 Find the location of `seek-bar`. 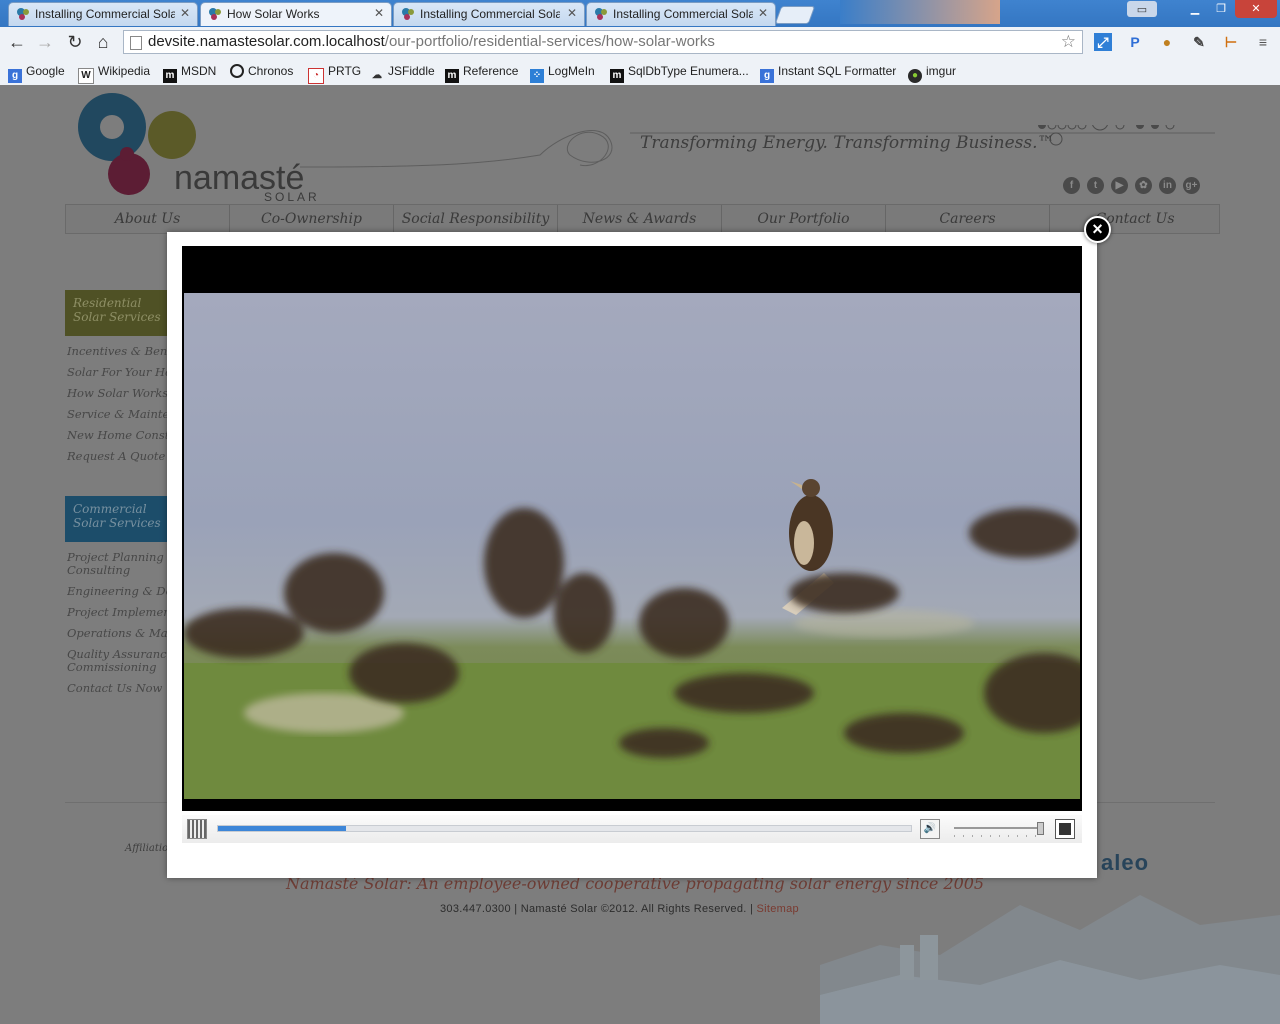

seek-bar is located at coordinates (564, 828).